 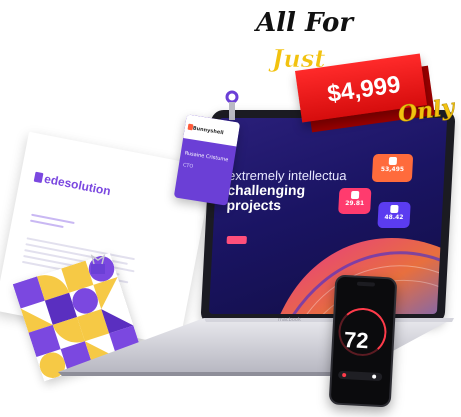 I want to click on phone-notch, so click(x=366, y=284).